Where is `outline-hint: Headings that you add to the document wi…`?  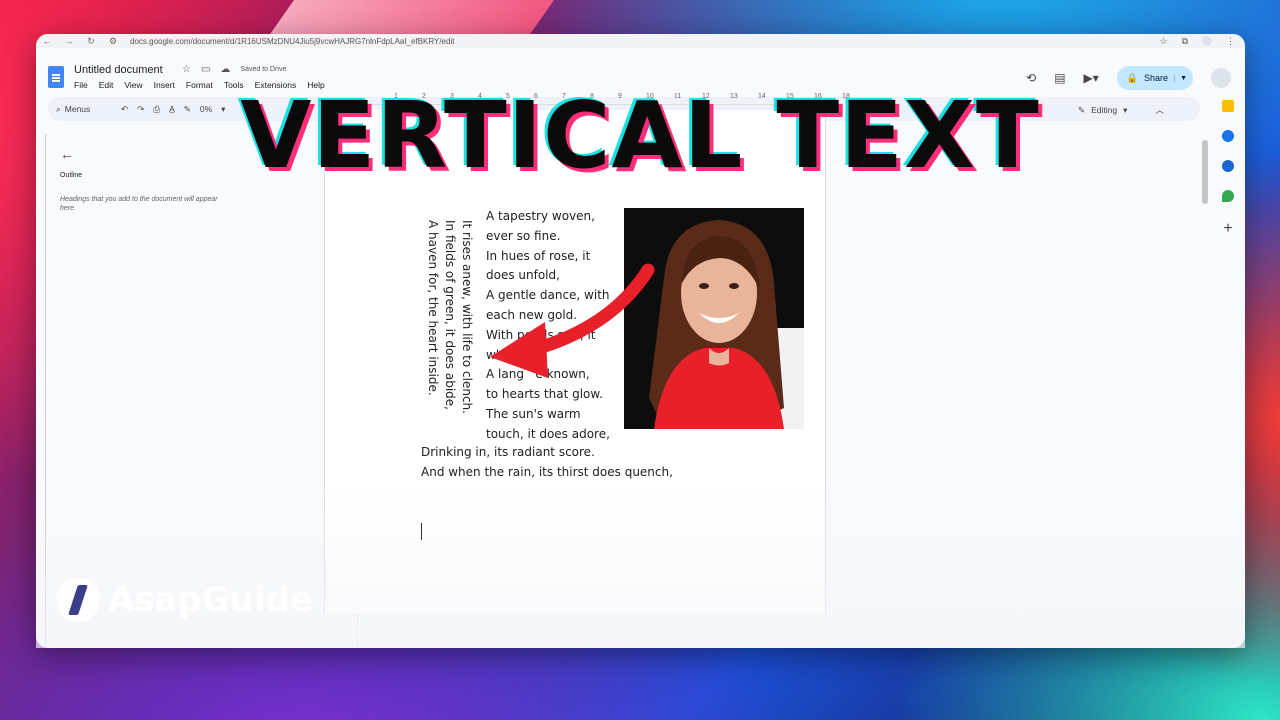
outline-hint: Headings that you add to the document wi… is located at coordinates (139, 204).